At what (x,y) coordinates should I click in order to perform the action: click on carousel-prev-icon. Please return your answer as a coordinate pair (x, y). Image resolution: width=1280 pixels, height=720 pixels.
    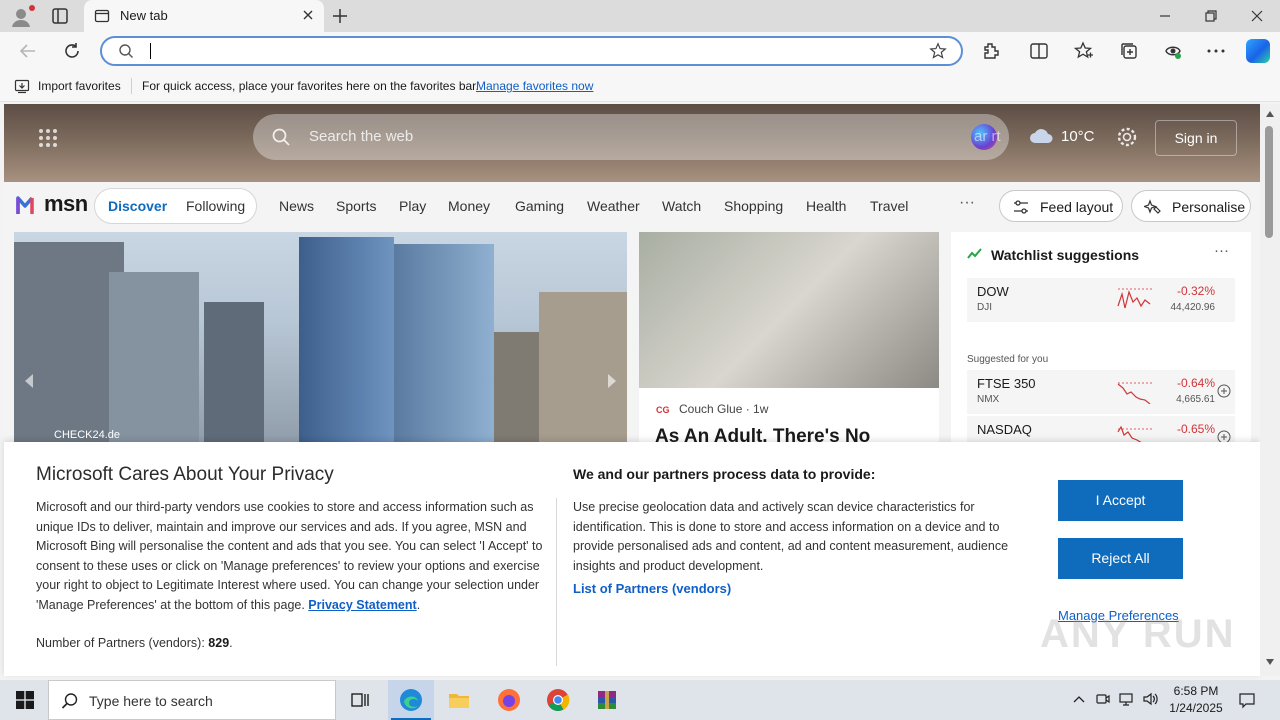
    Looking at the image, I should click on (29, 381).